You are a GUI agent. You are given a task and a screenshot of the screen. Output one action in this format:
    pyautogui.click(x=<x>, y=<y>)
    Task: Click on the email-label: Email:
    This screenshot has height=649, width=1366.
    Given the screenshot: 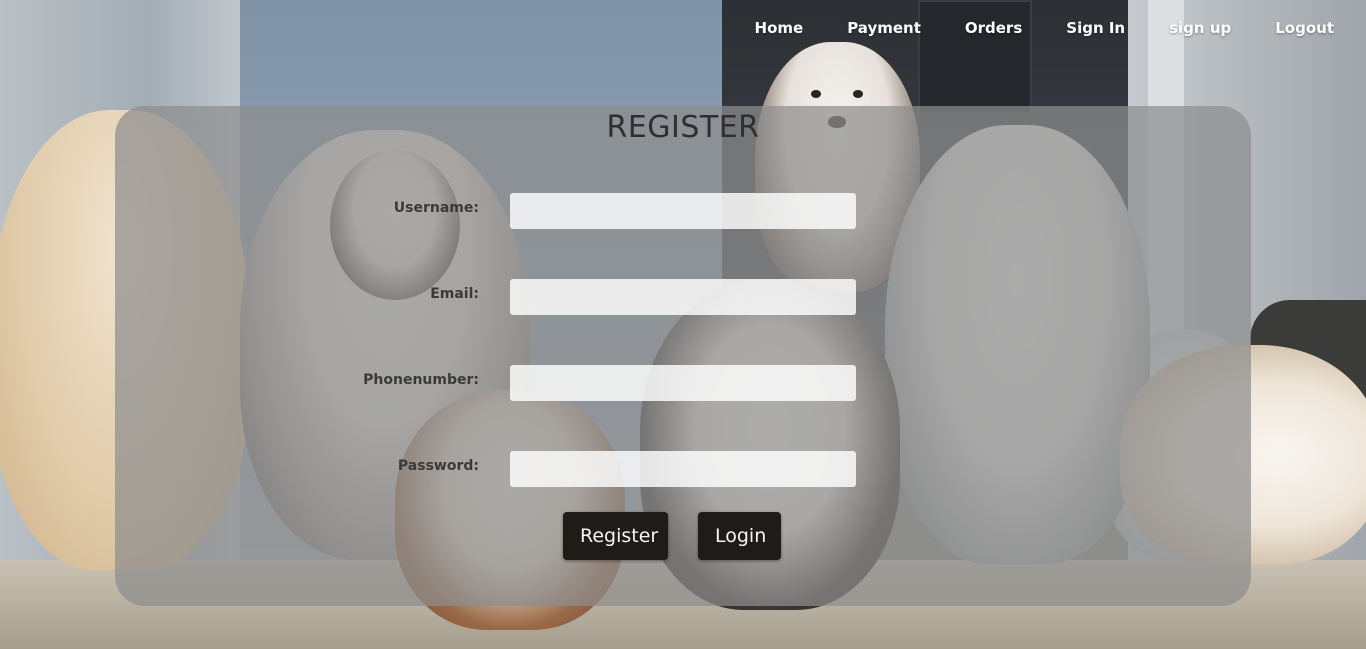 What is the action you would take?
    pyautogui.click(x=454, y=294)
    